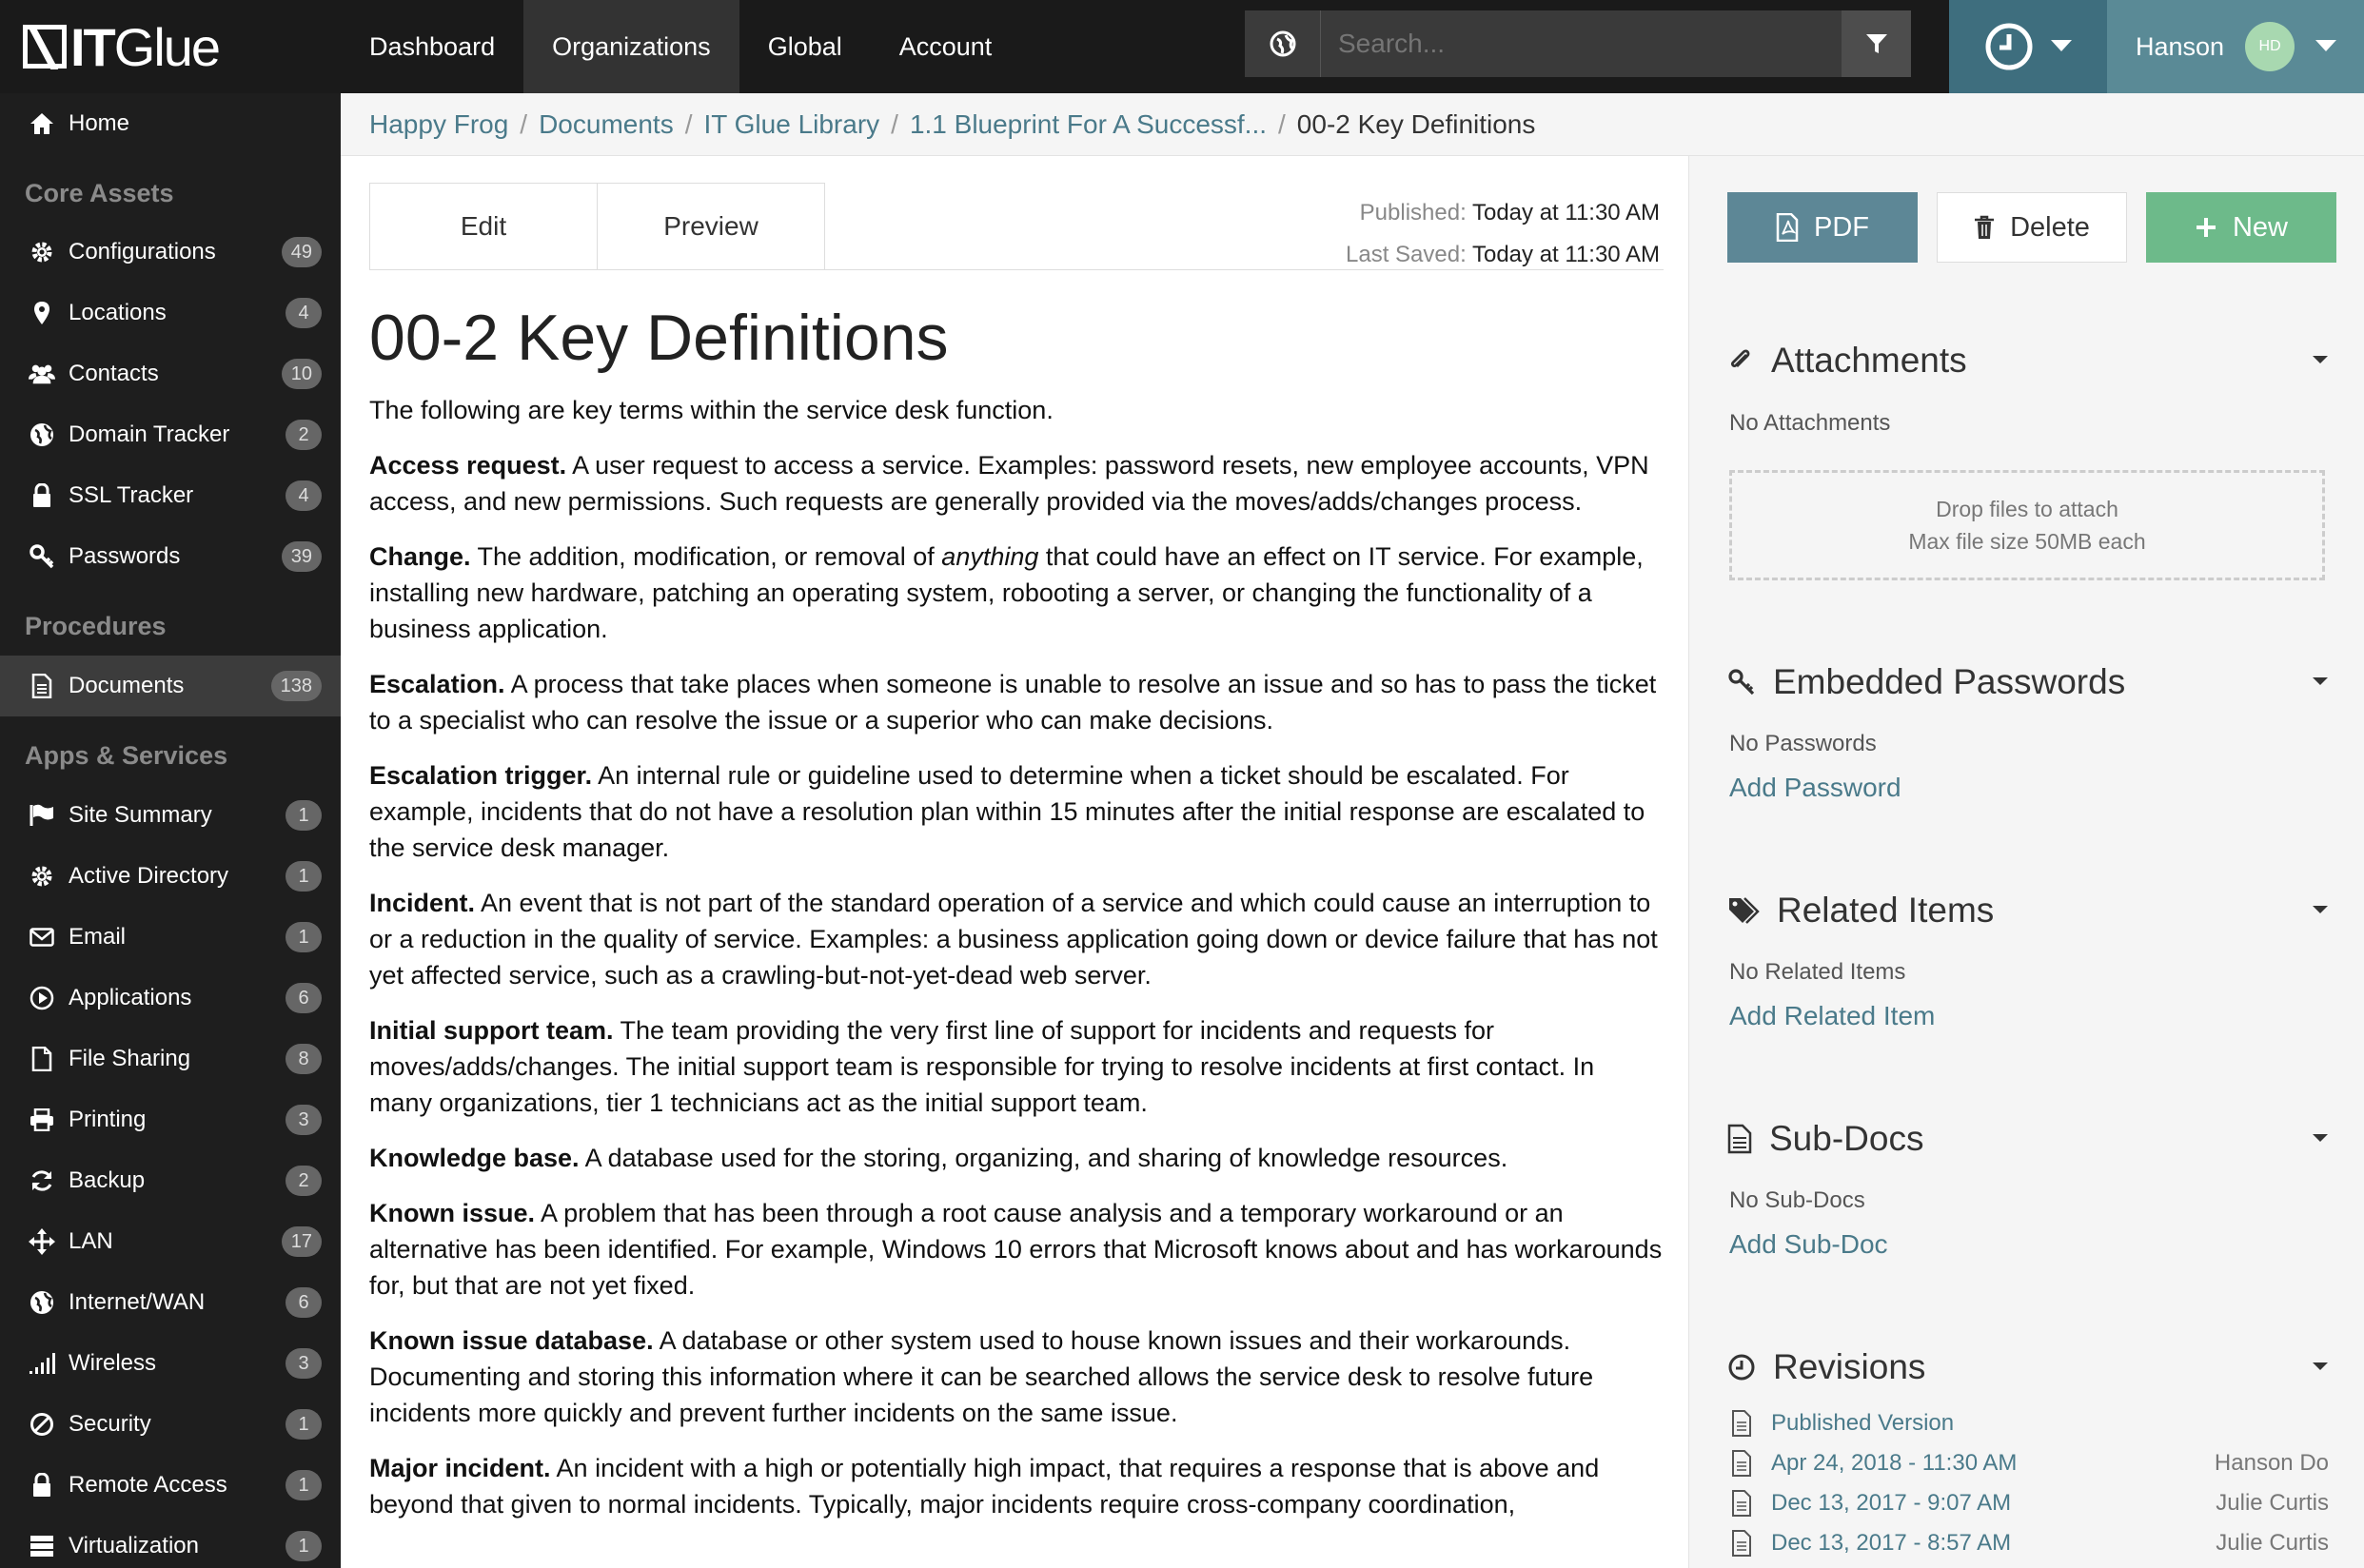 The height and width of the screenshot is (1568, 2364). Describe the element at coordinates (107, 1180) in the screenshot. I see `sidebar-item-label: Backup` at that location.